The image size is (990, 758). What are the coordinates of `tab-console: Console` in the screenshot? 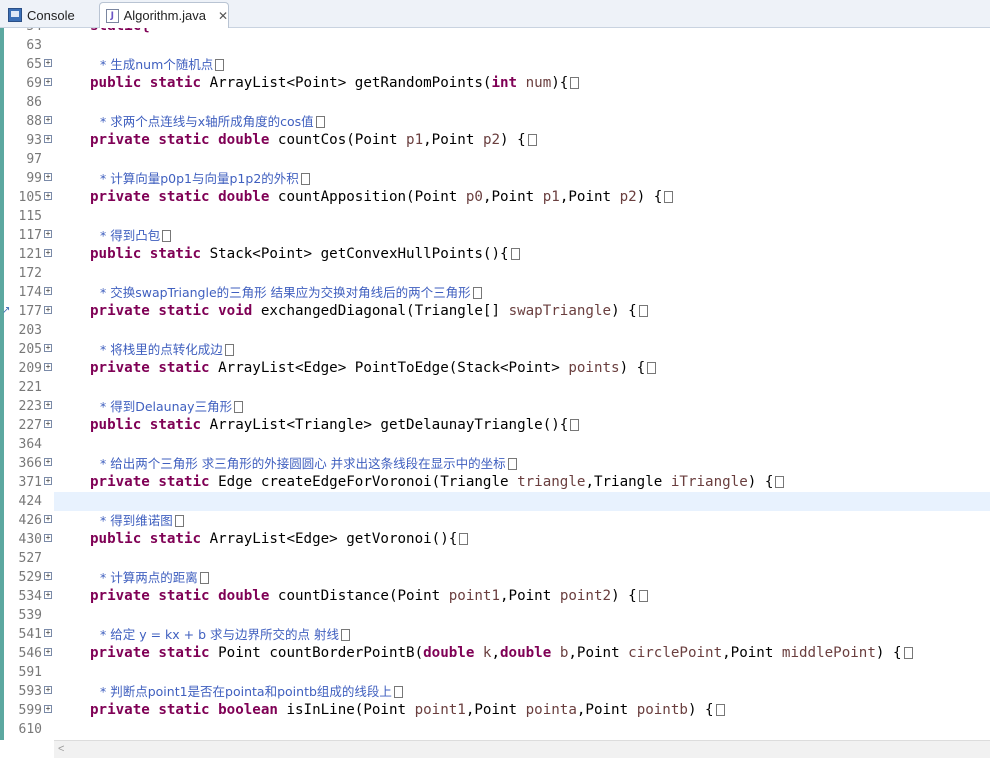 It's located at (45, 15).